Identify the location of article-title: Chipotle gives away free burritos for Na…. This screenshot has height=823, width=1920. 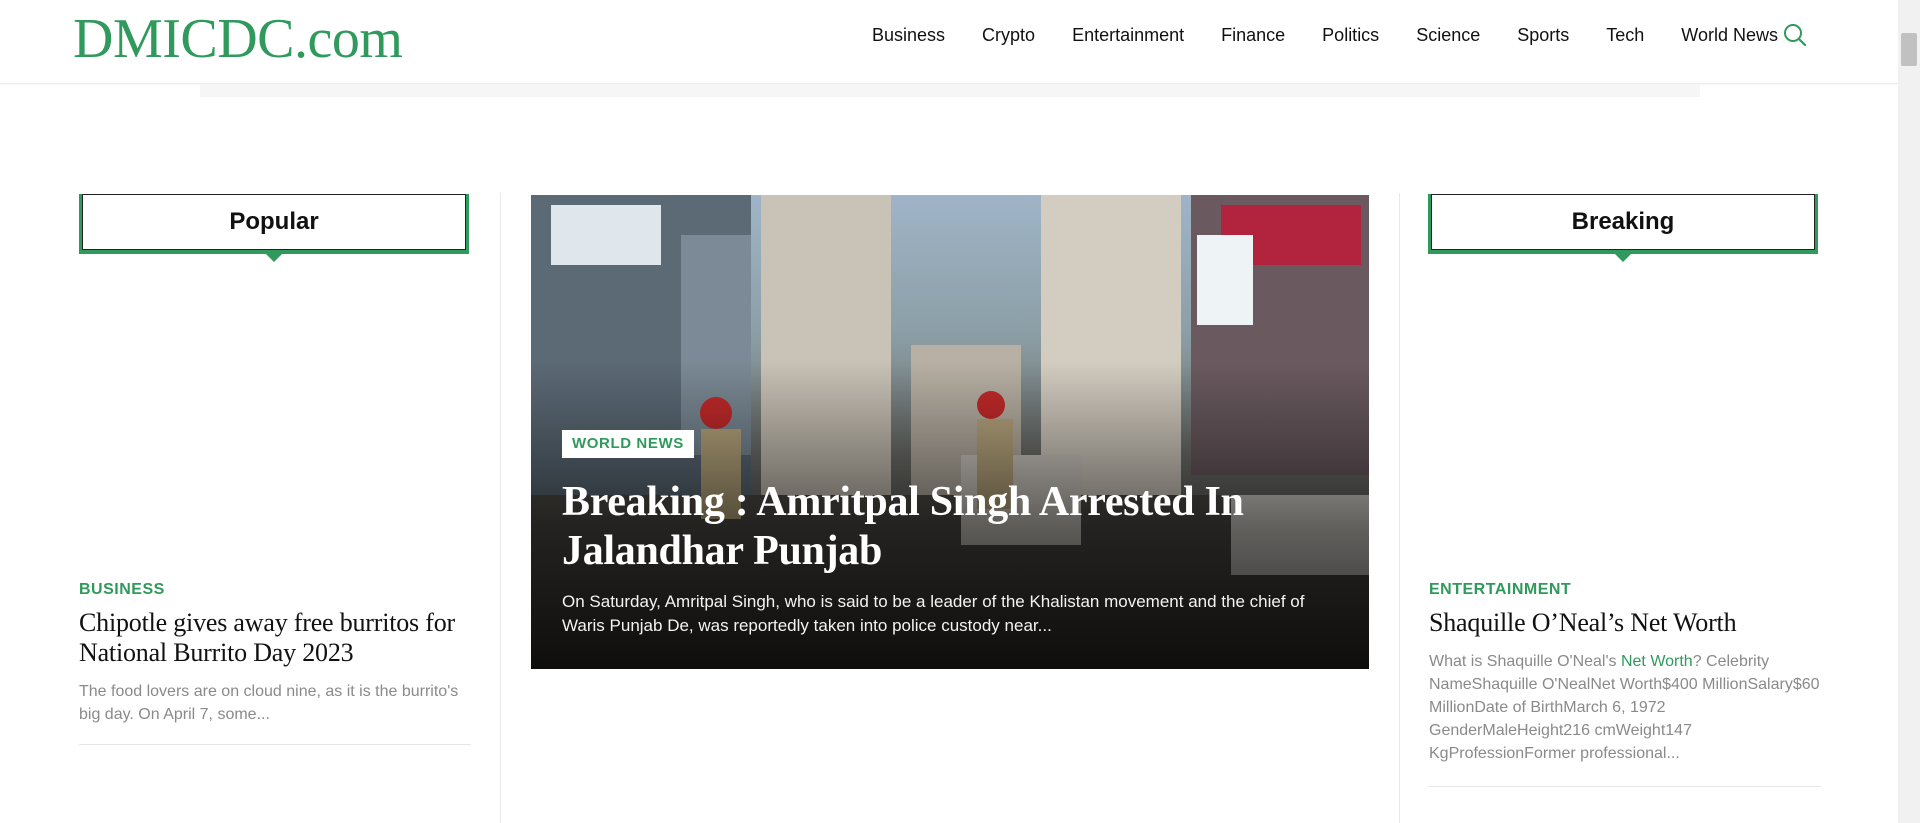
(275, 638).